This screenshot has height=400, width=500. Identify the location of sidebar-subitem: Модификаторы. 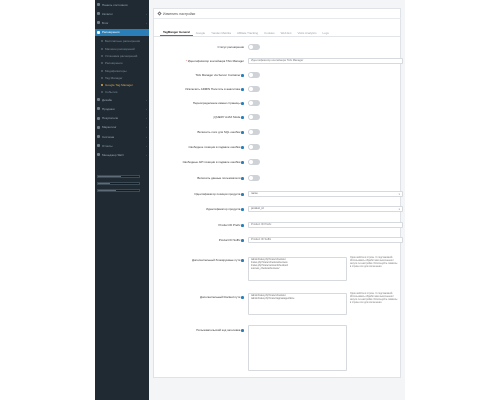
(122, 70).